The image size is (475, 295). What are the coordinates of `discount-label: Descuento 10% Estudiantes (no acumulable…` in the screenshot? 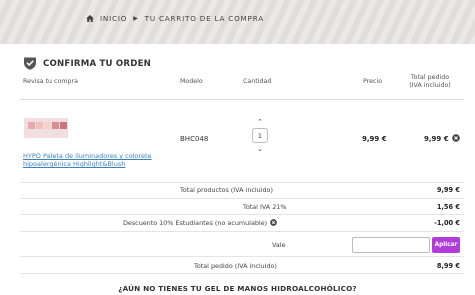 It's located at (195, 223).